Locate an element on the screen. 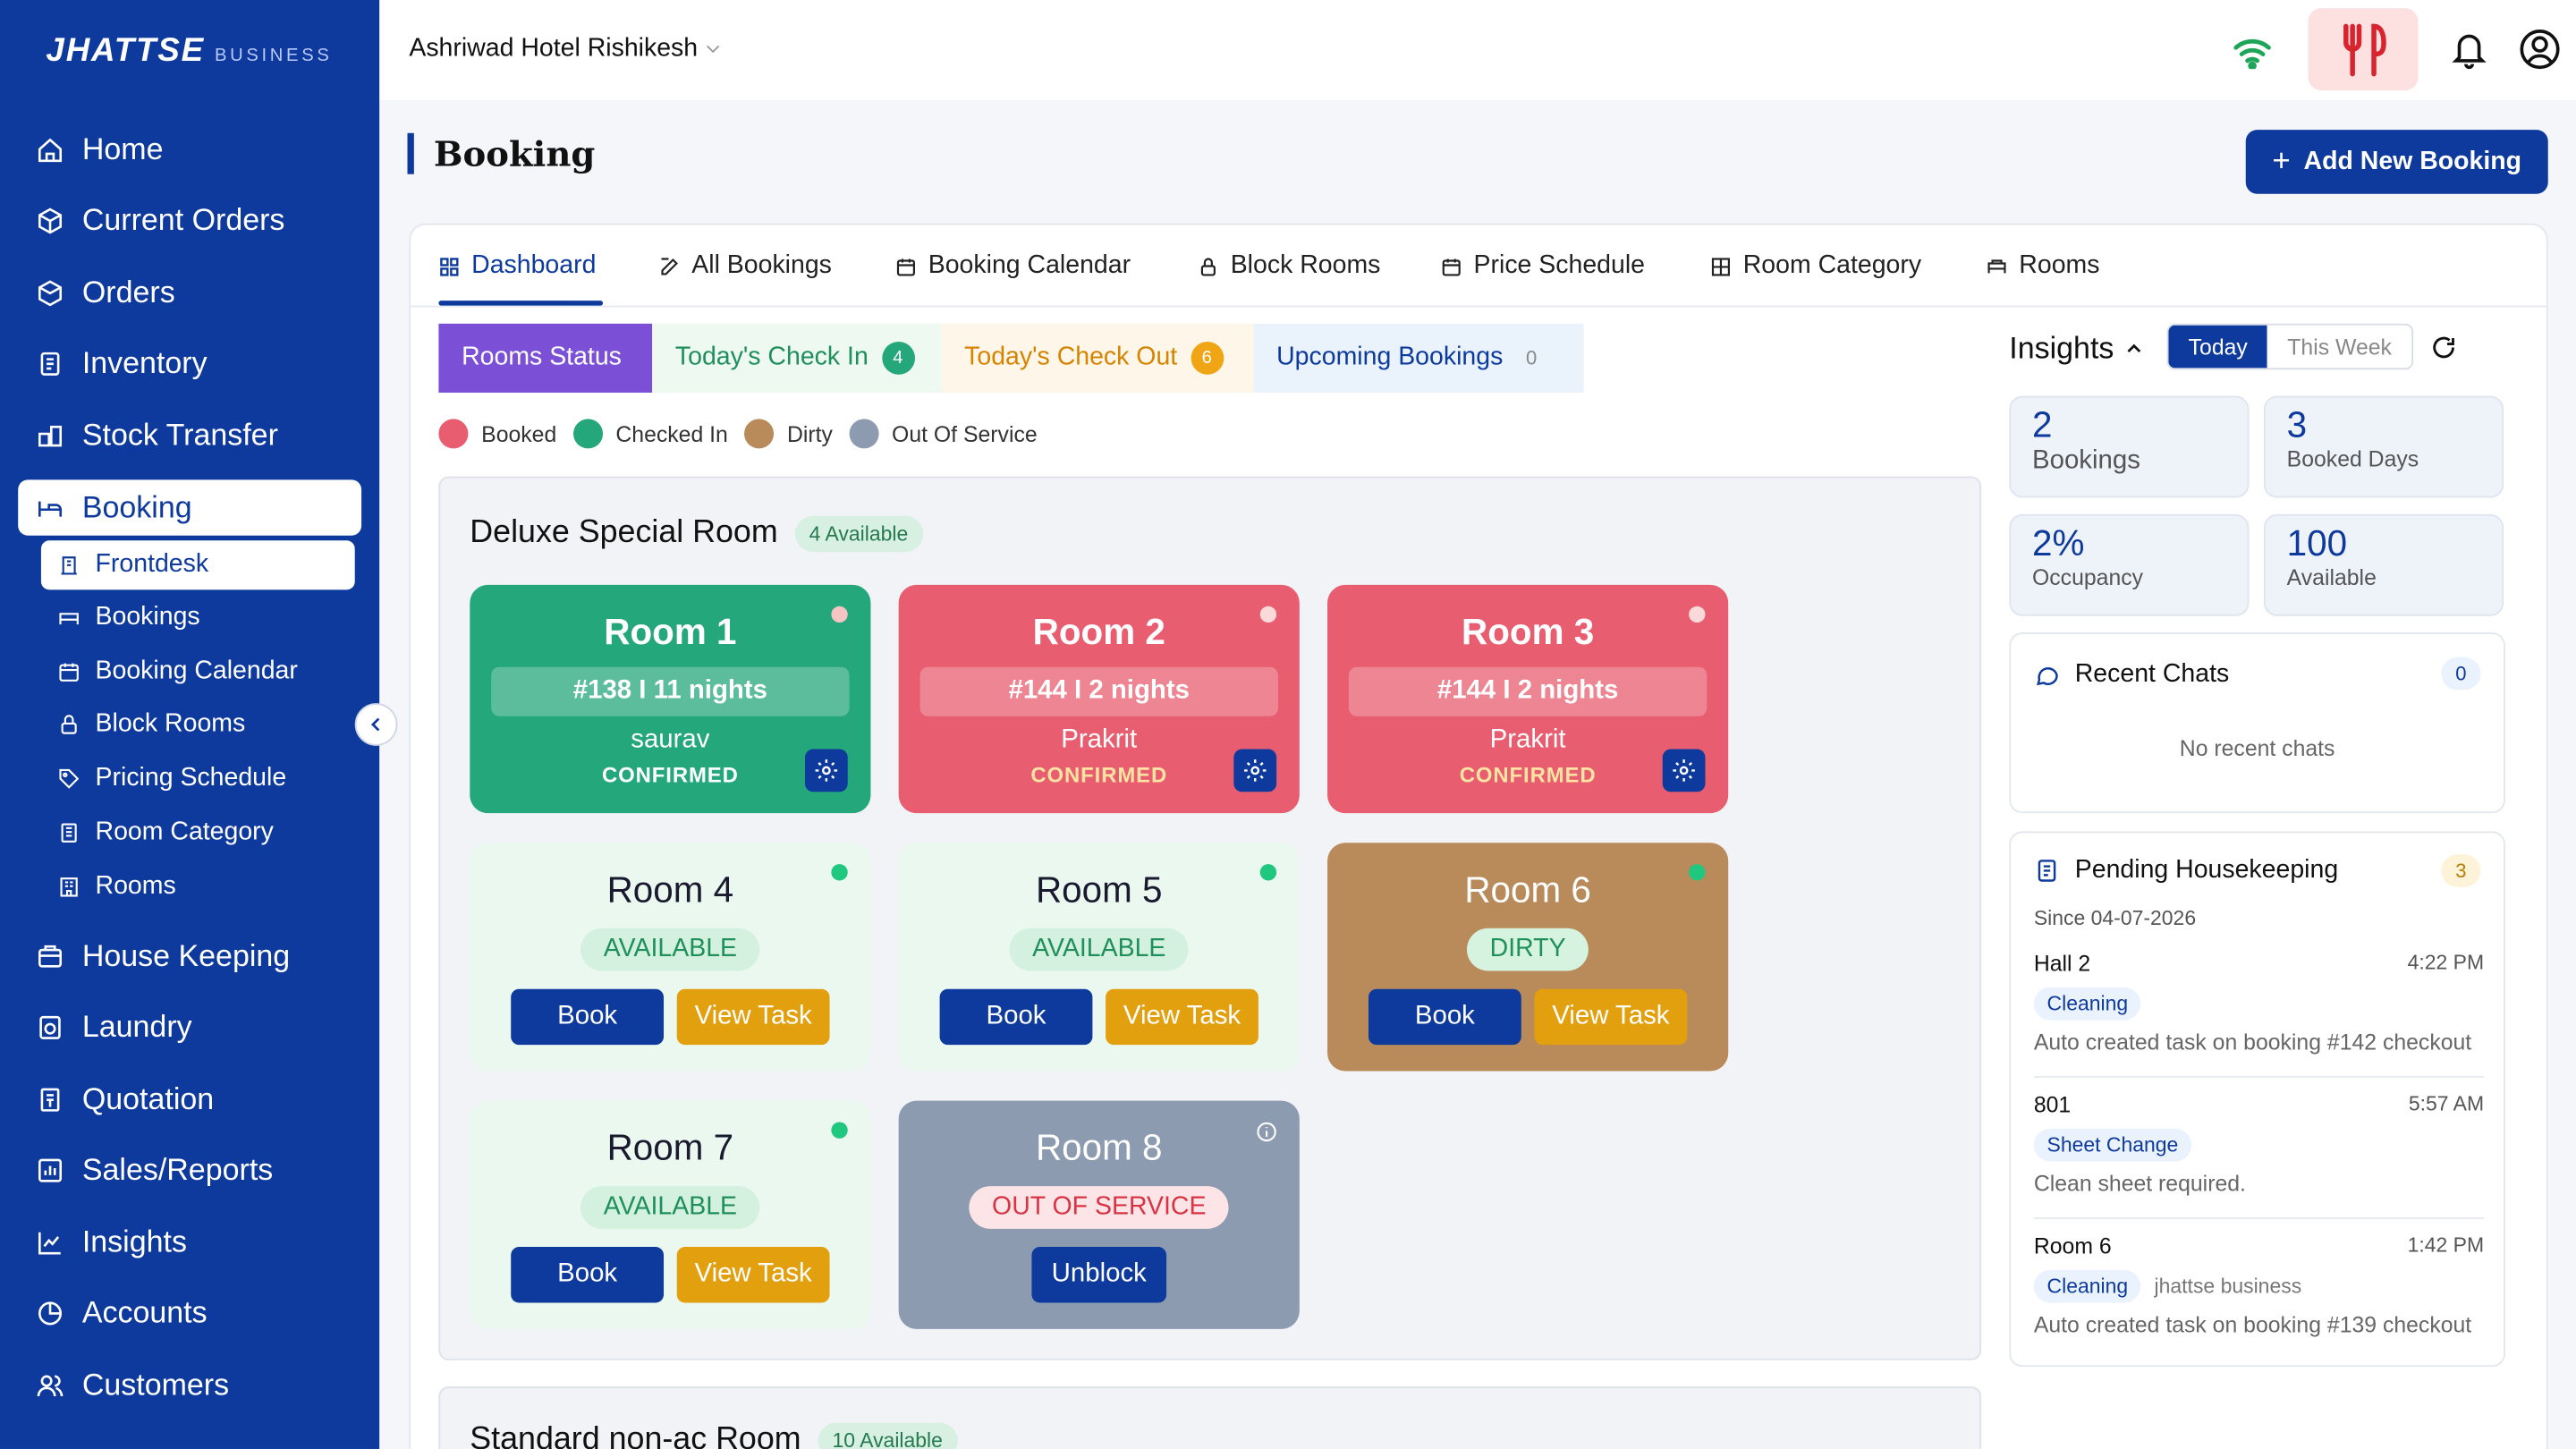 The height and width of the screenshot is (1449, 2576). unblock-button: Unblock is located at coordinates (1099, 1275).